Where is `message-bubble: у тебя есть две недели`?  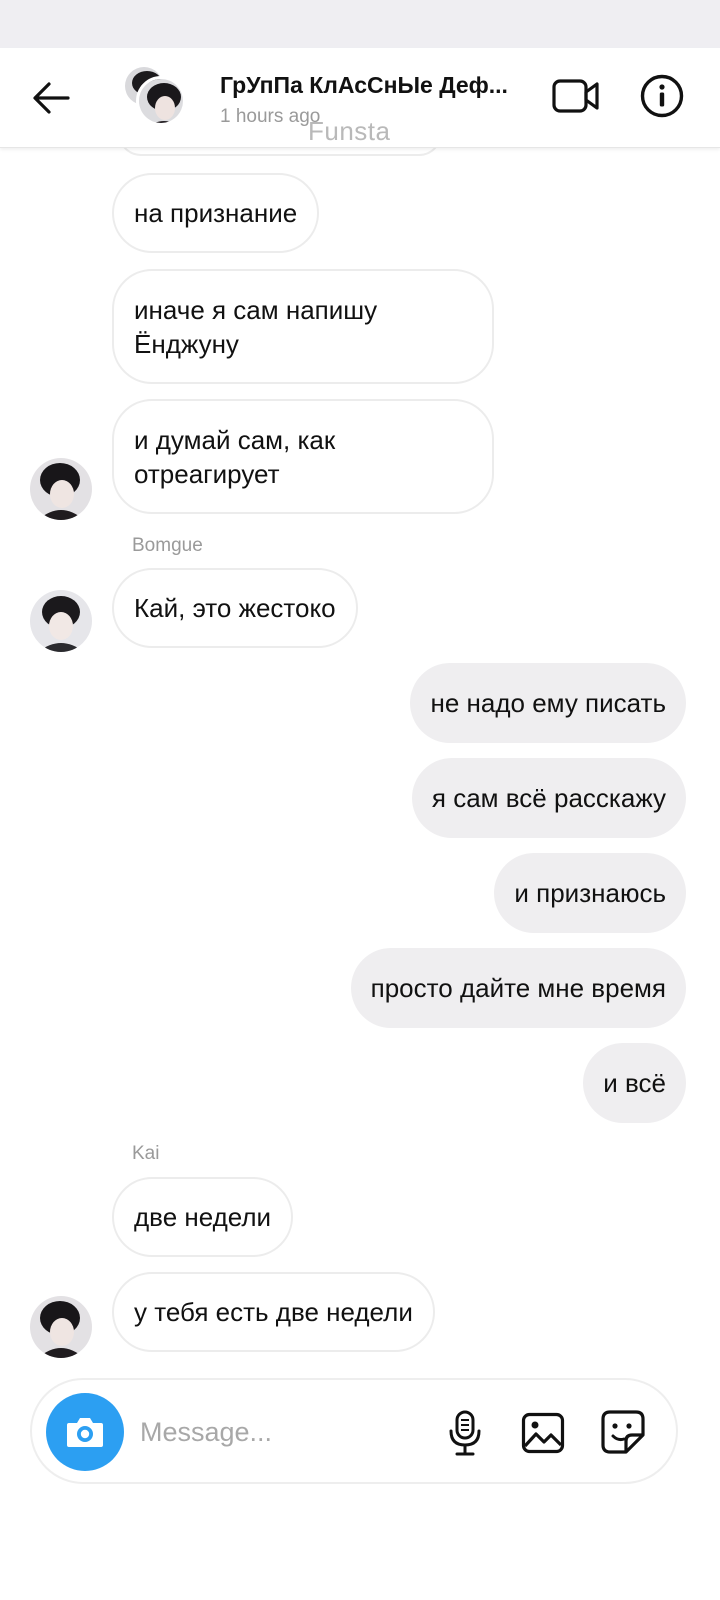 message-bubble: у тебя есть две недели is located at coordinates (273, 1312).